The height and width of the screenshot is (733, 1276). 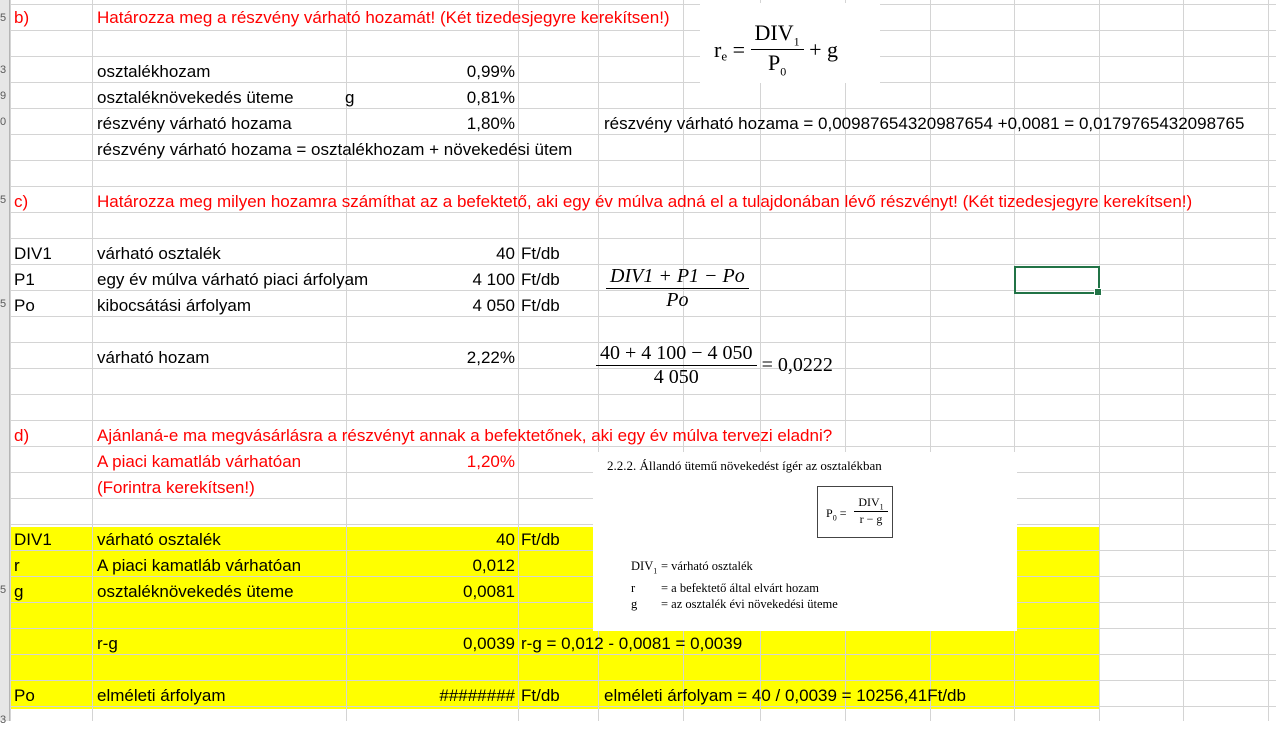 What do you see at coordinates (676, 354) in the screenshot?
I see `eq2-numerator: 40 + 4 100 − 4 050` at bounding box center [676, 354].